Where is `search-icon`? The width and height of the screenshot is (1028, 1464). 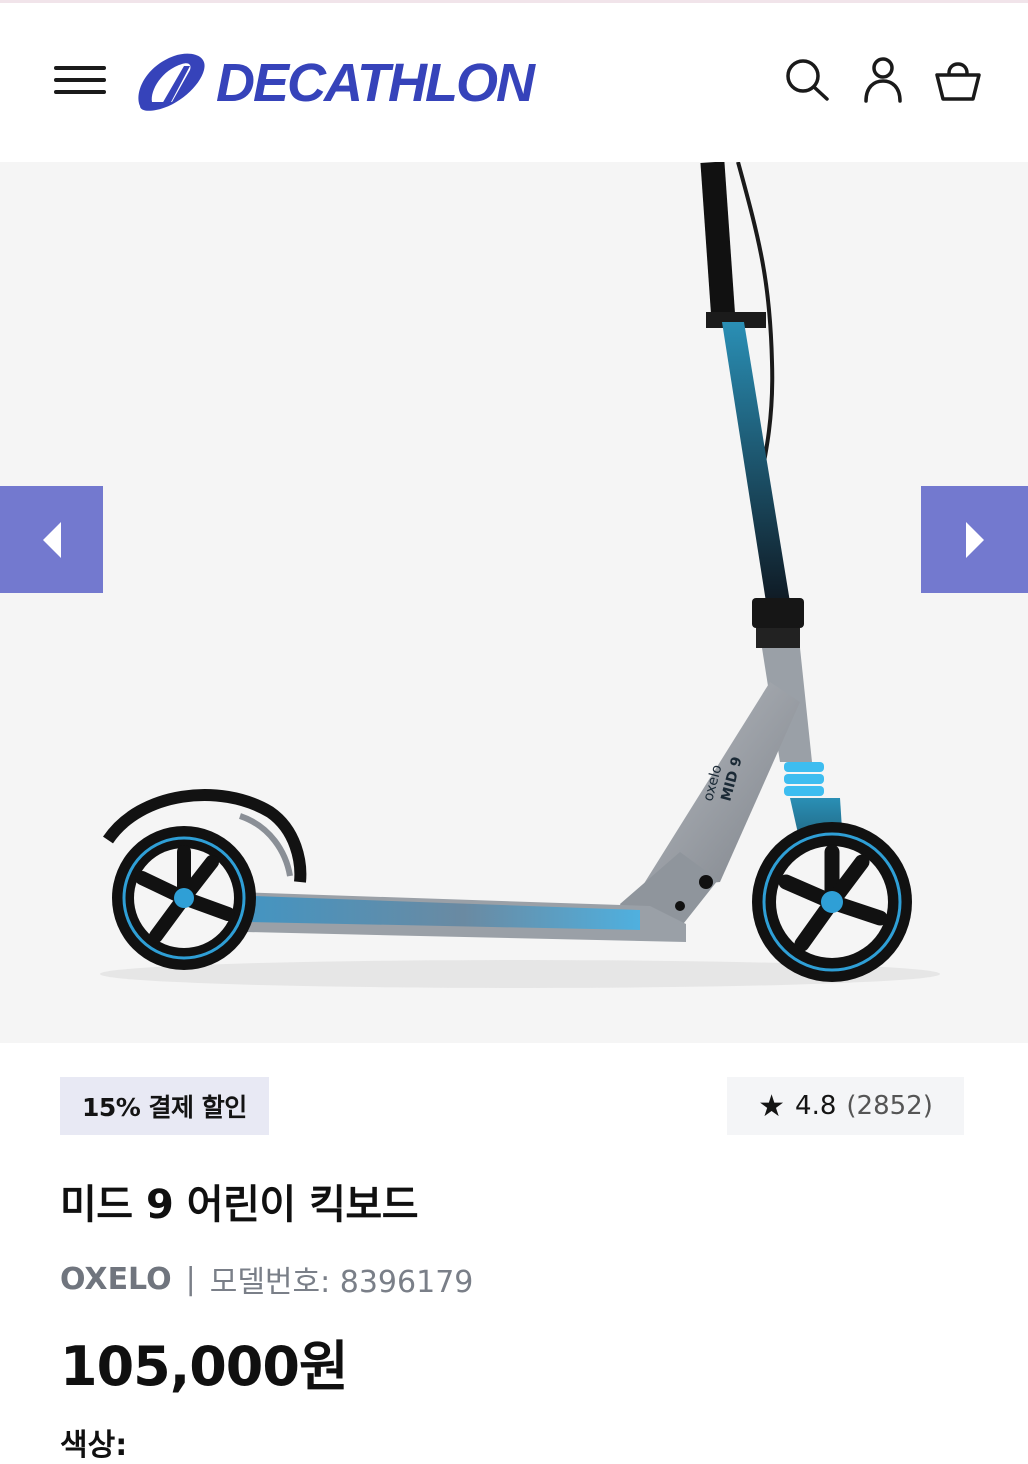
search-icon is located at coordinates (807, 80).